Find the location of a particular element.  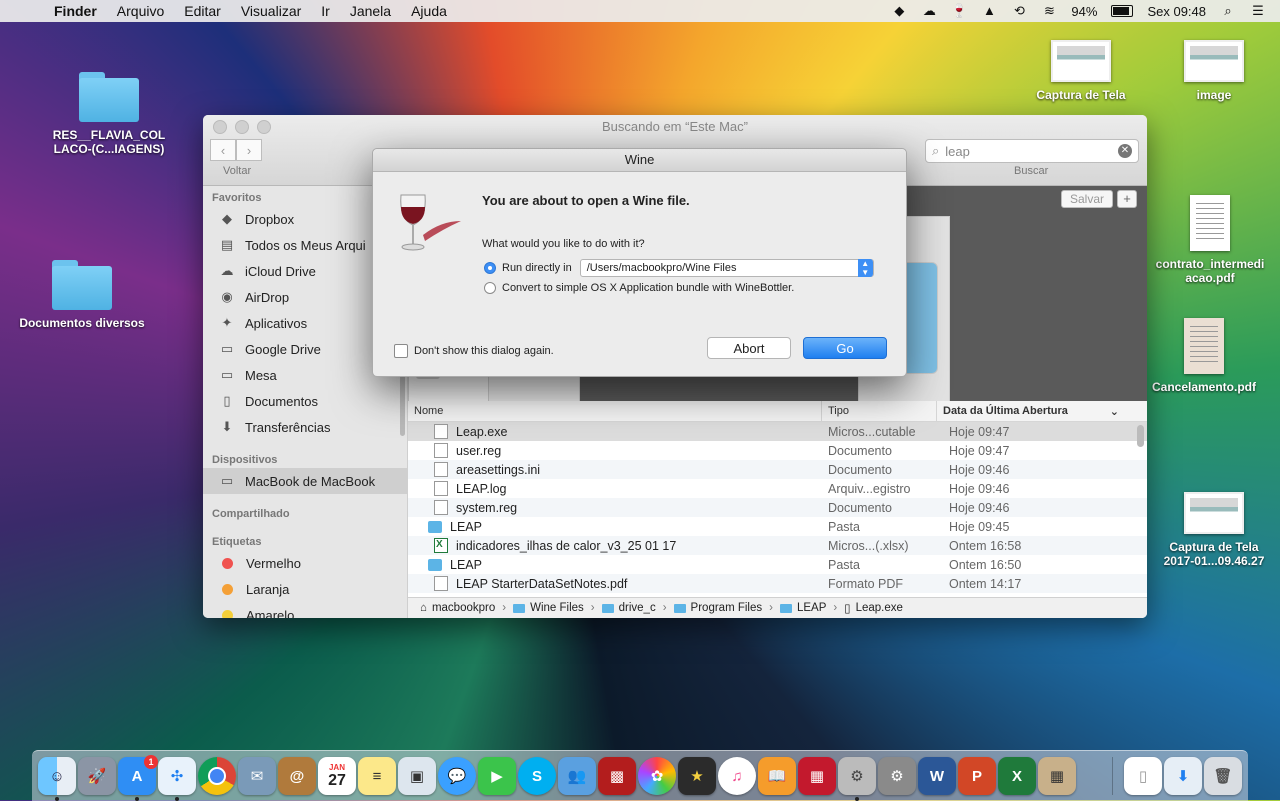

column-date: Data da Última Abertura ⌄ is located at coordinates (1042, 411).